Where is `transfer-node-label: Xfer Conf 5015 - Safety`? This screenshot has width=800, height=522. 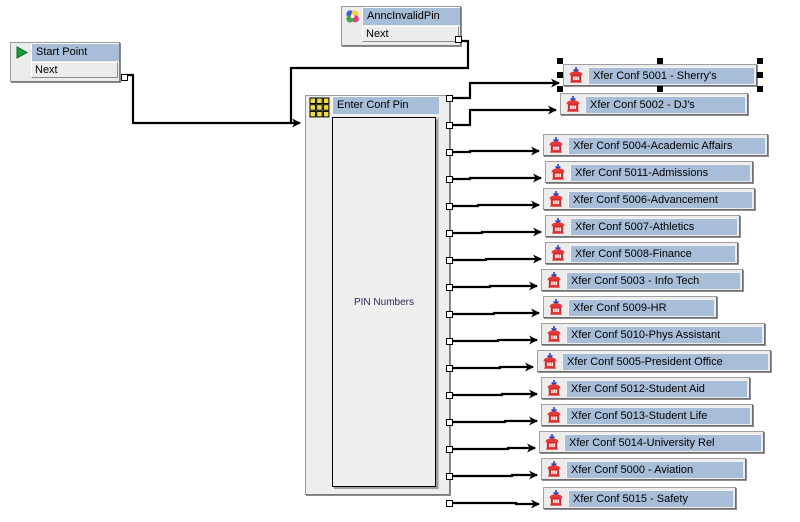 transfer-node-label: Xfer Conf 5015 - Safety is located at coordinates (650, 498).